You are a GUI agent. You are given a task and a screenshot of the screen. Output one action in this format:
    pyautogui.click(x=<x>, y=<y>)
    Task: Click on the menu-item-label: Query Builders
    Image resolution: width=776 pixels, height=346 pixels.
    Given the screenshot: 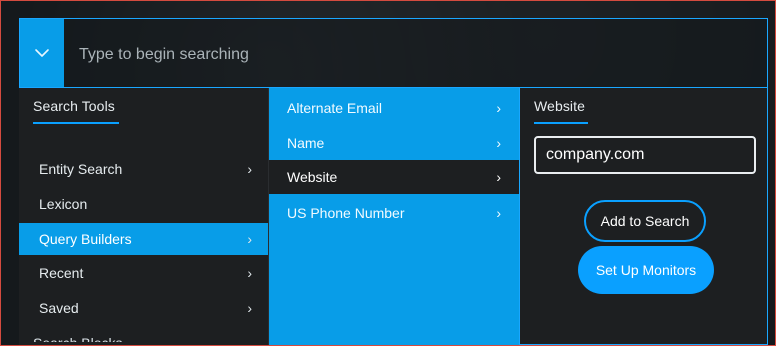 What is the action you would take?
    pyautogui.click(x=85, y=239)
    